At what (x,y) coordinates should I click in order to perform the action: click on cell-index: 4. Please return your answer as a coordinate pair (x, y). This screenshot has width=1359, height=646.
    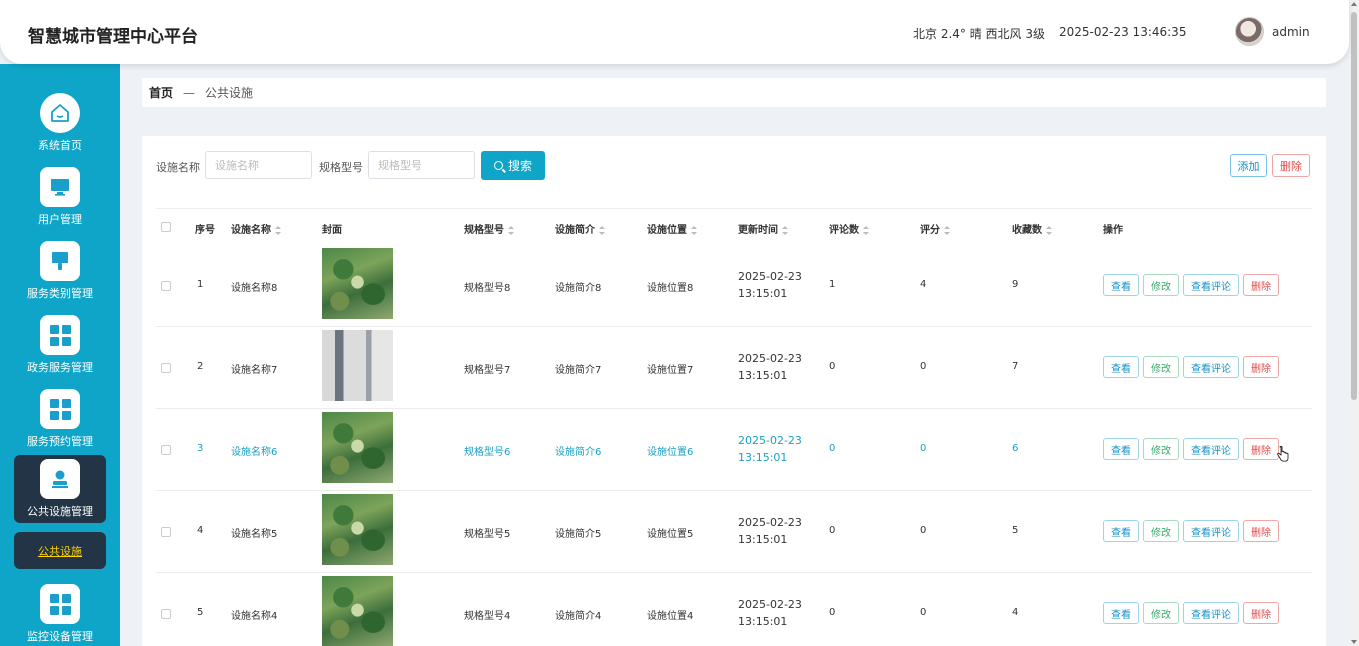
    Looking at the image, I should click on (200, 530).